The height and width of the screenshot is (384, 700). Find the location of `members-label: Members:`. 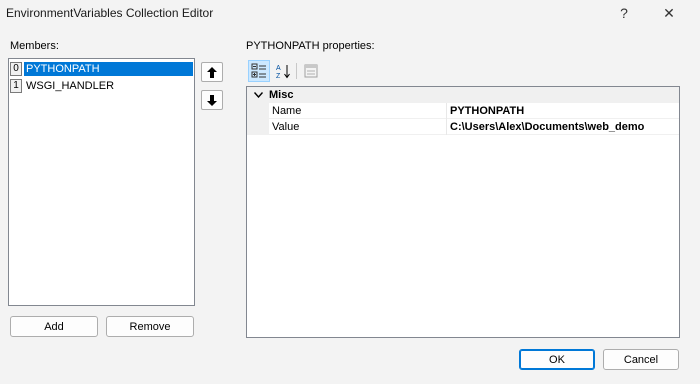

members-label: Members: is located at coordinates (34, 46).